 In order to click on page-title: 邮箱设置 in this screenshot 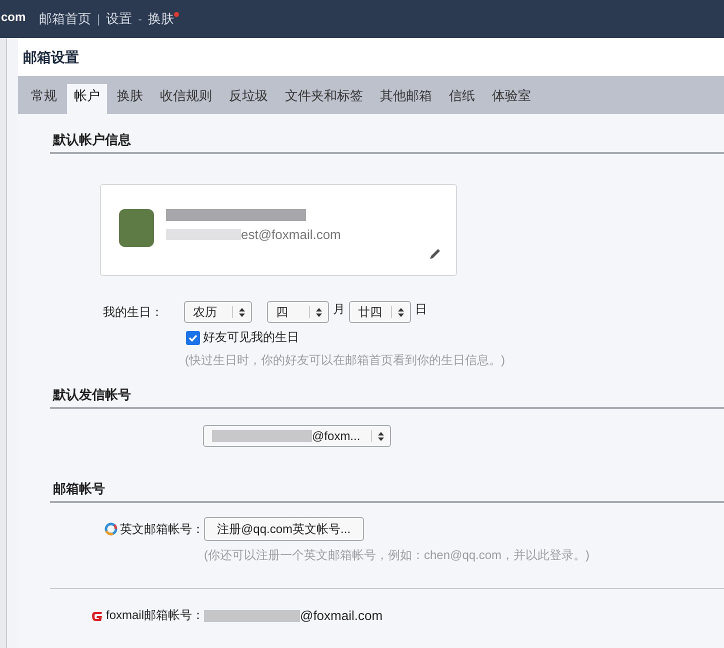, I will do `click(51, 57)`.